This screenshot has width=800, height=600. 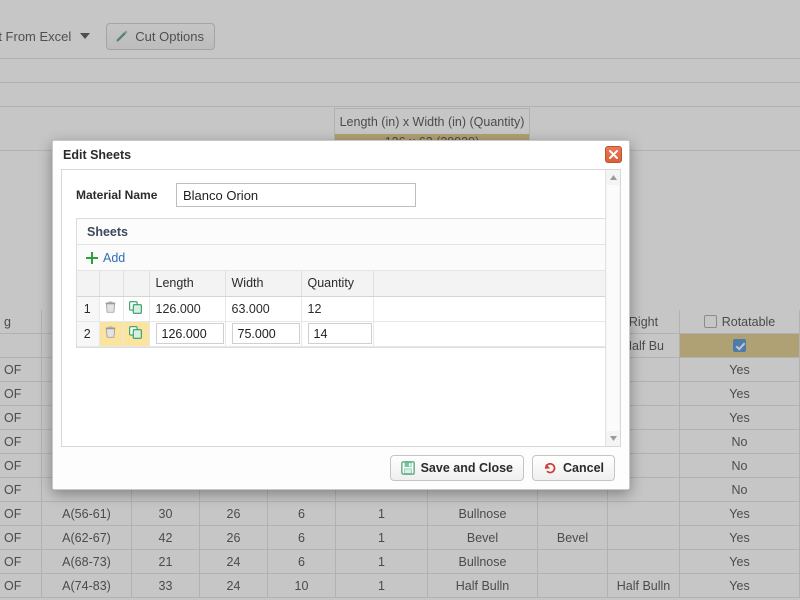 I want to click on dialog-scrollbar, so click(x=612, y=308).